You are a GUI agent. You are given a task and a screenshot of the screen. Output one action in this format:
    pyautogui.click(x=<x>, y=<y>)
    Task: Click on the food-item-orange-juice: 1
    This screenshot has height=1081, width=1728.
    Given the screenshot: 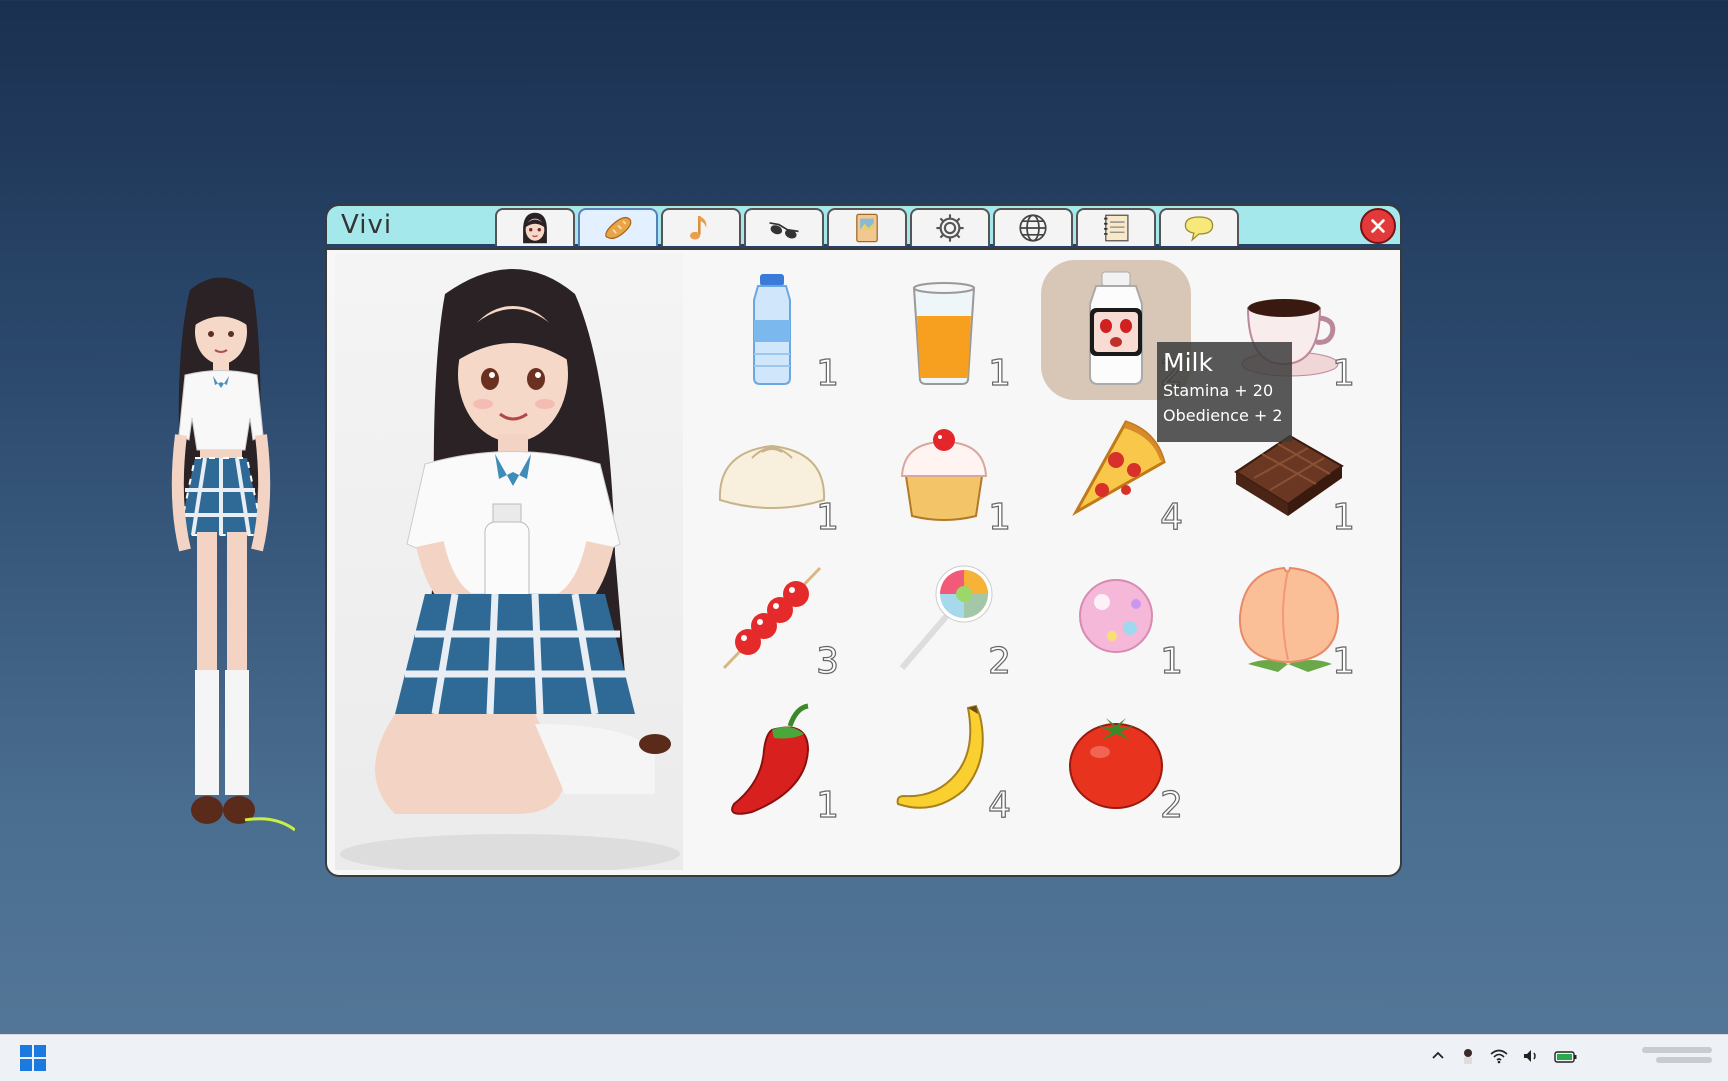 What is the action you would take?
    pyautogui.click(x=944, y=330)
    